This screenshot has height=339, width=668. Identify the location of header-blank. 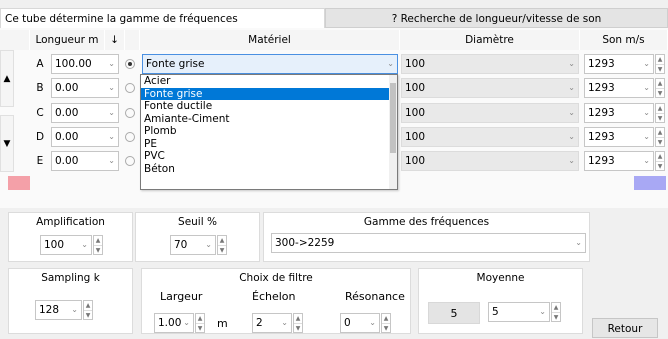
(15, 40).